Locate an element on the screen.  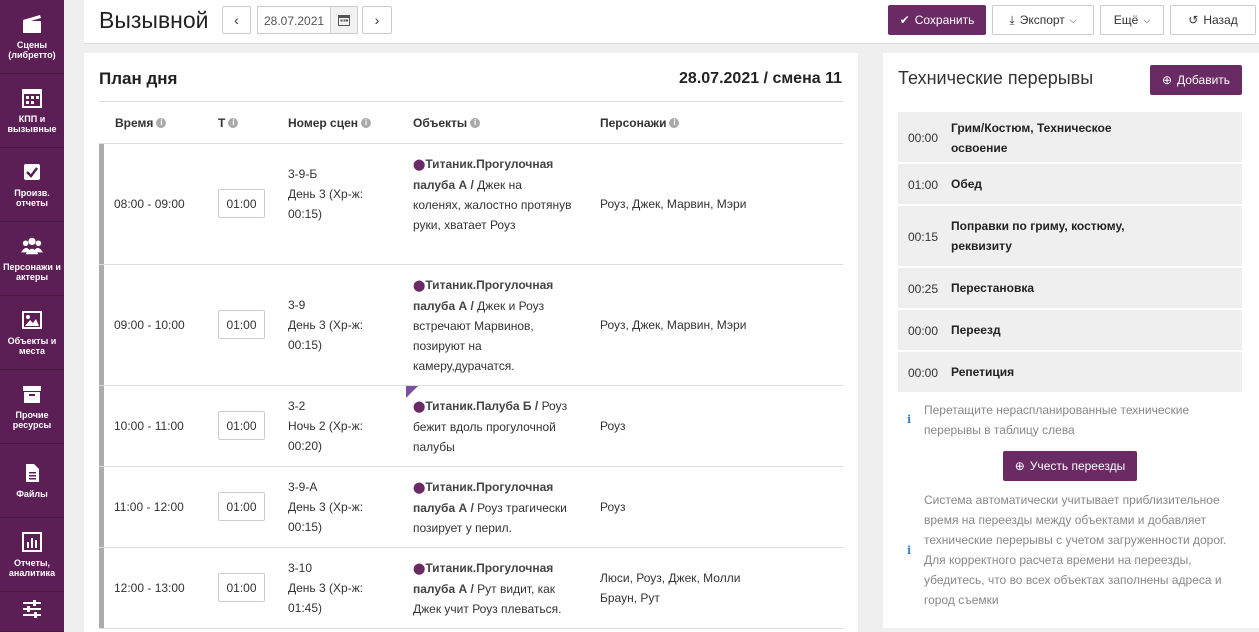
list-item: 00:00 Переезд is located at coordinates (1070, 331).